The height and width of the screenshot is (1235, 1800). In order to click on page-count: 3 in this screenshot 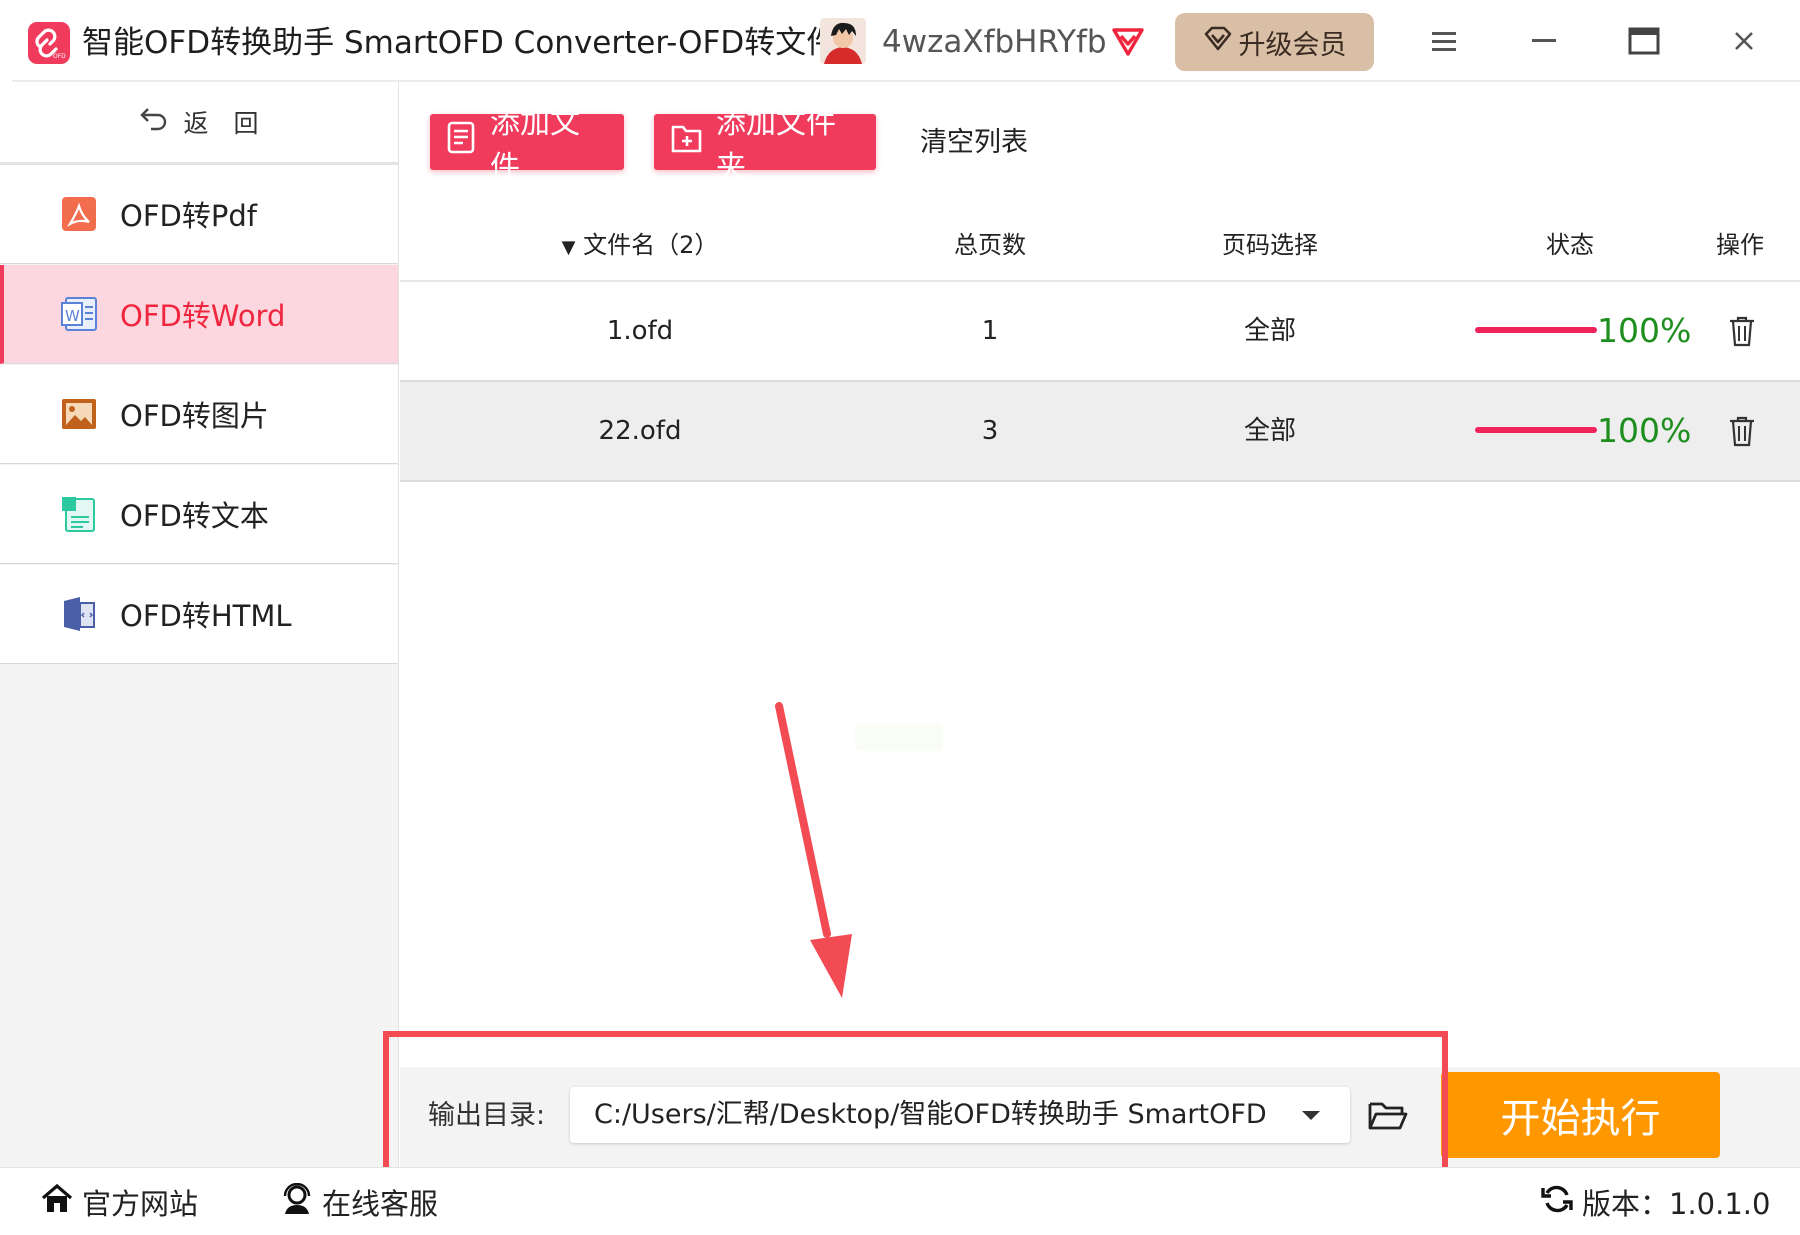, I will do `click(990, 431)`.